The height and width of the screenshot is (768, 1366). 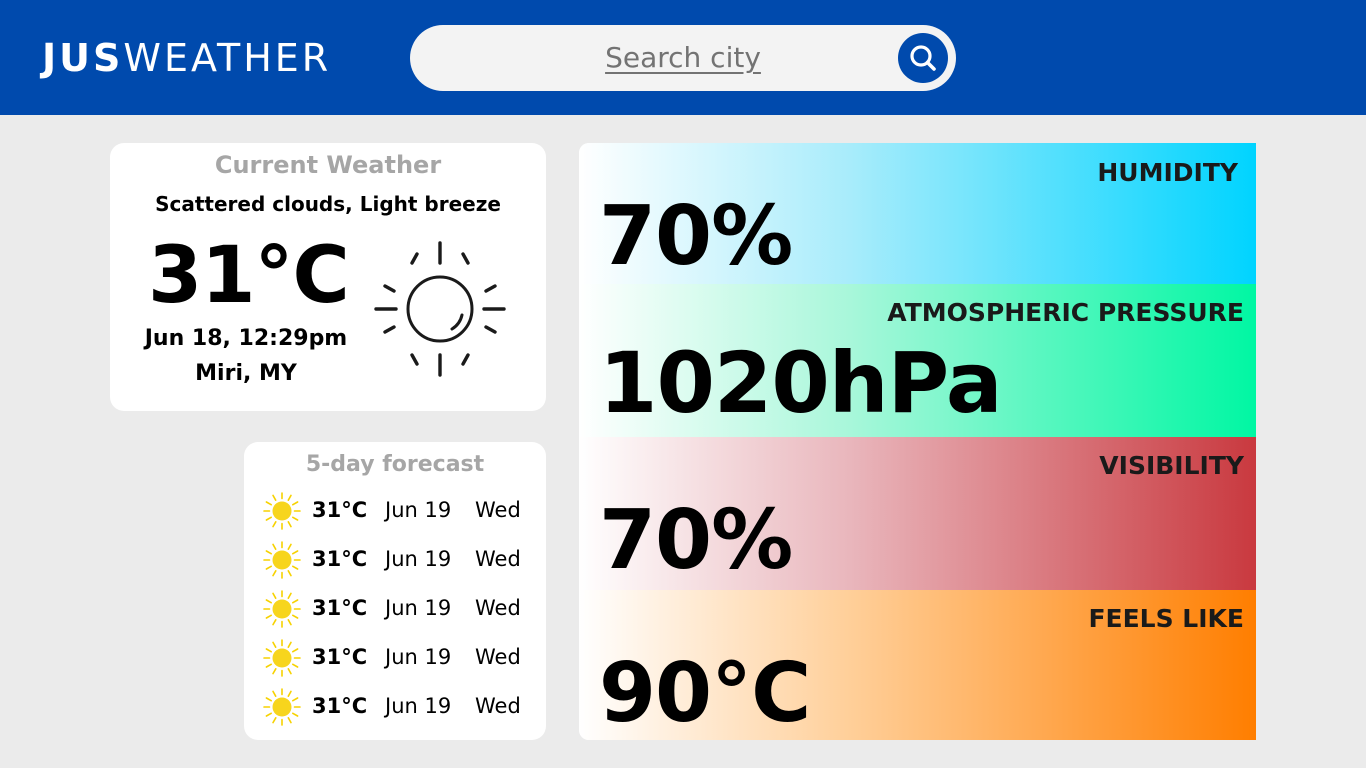 What do you see at coordinates (395, 464) in the screenshot?
I see `forecast-title: 5-day forecast` at bounding box center [395, 464].